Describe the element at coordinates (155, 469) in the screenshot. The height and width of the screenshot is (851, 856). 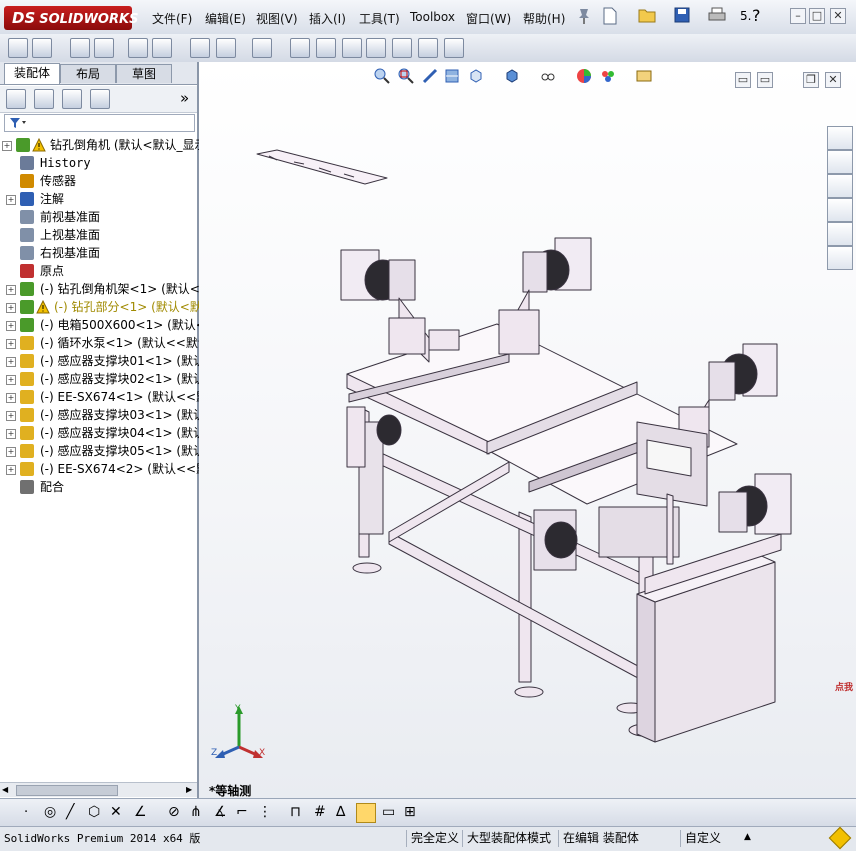
I see `tree-item: + (-) EE-SX674<2> (默认<<默认>_显示状态 1>)` at that location.